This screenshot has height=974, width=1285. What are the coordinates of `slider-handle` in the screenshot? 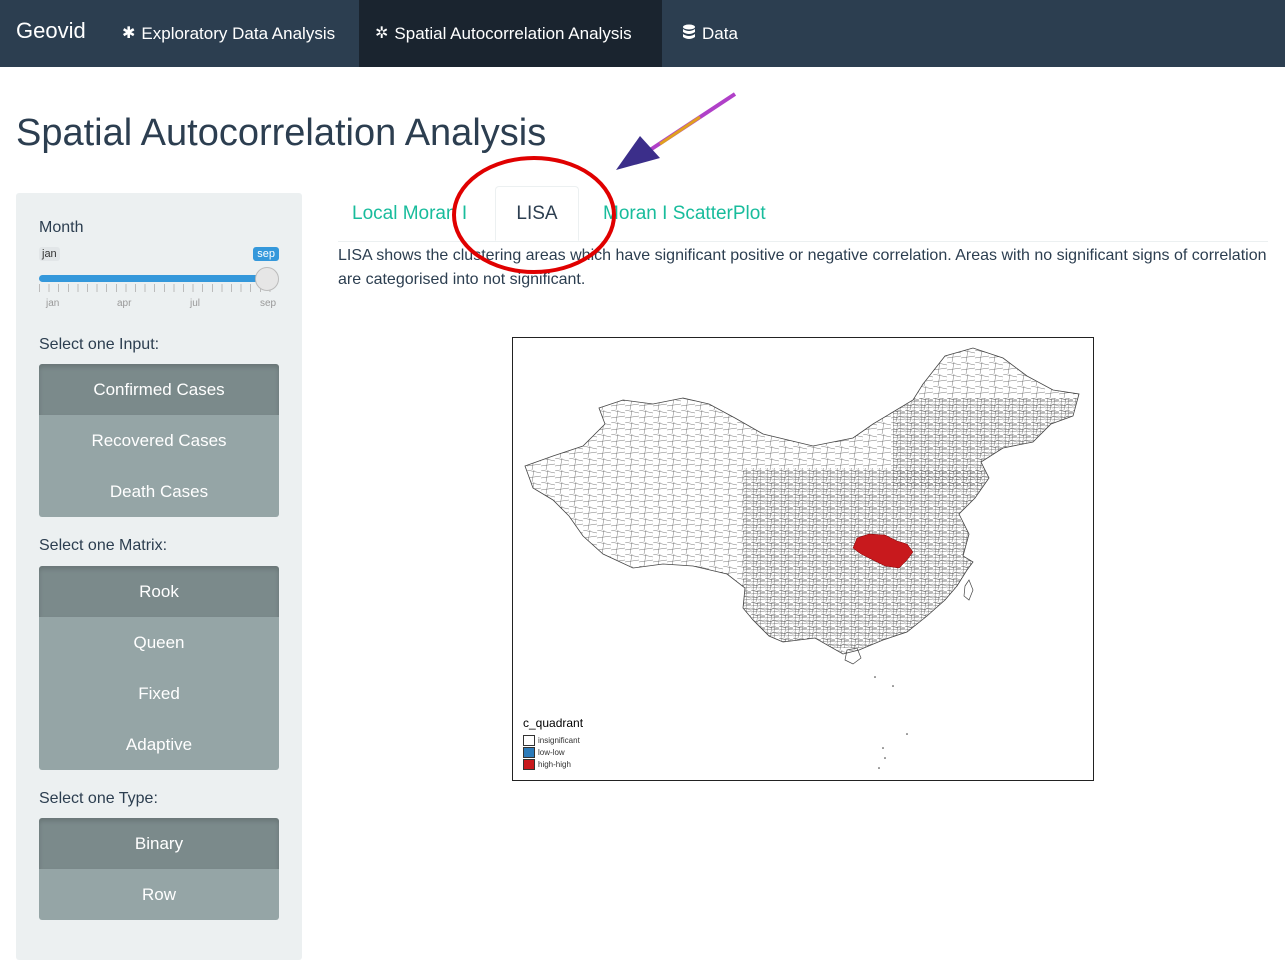 It's located at (267, 279).